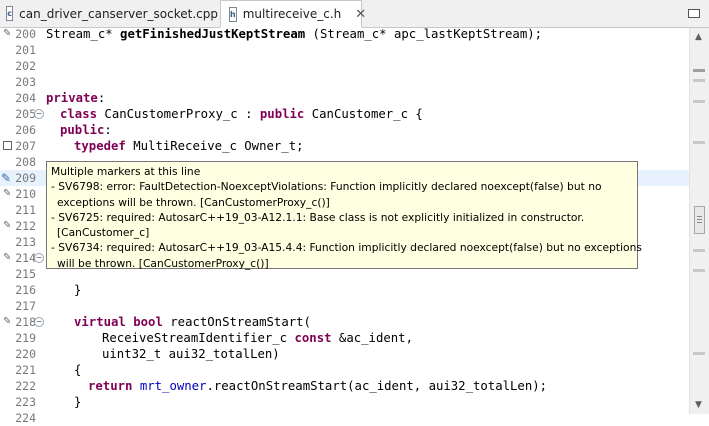 The height and width of the screenshot is (426, 709). I want to click on scroll-down-arrow-icon: ▼, so click(698, 405).